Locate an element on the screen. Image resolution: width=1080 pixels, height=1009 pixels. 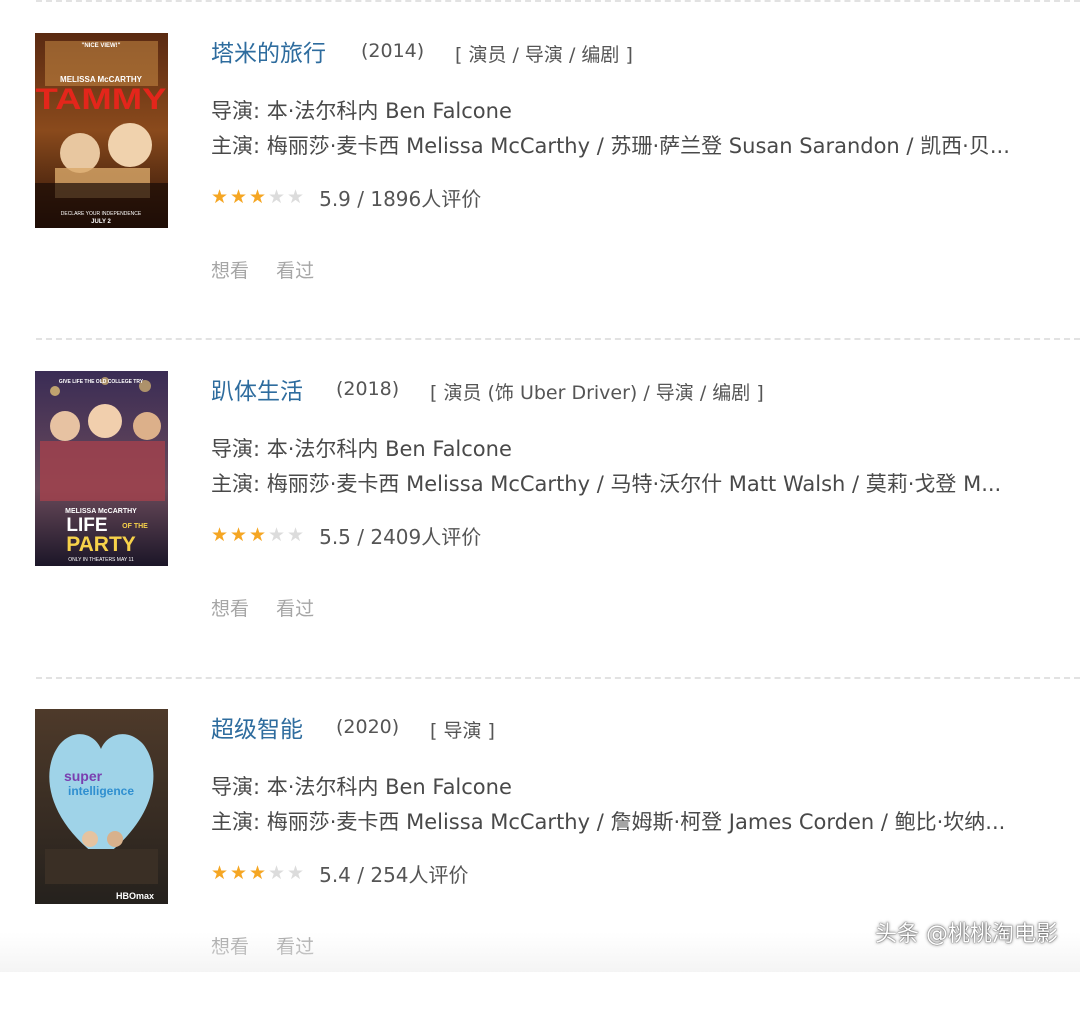
movie-year: (2018) is located at coordinates (368, 389).